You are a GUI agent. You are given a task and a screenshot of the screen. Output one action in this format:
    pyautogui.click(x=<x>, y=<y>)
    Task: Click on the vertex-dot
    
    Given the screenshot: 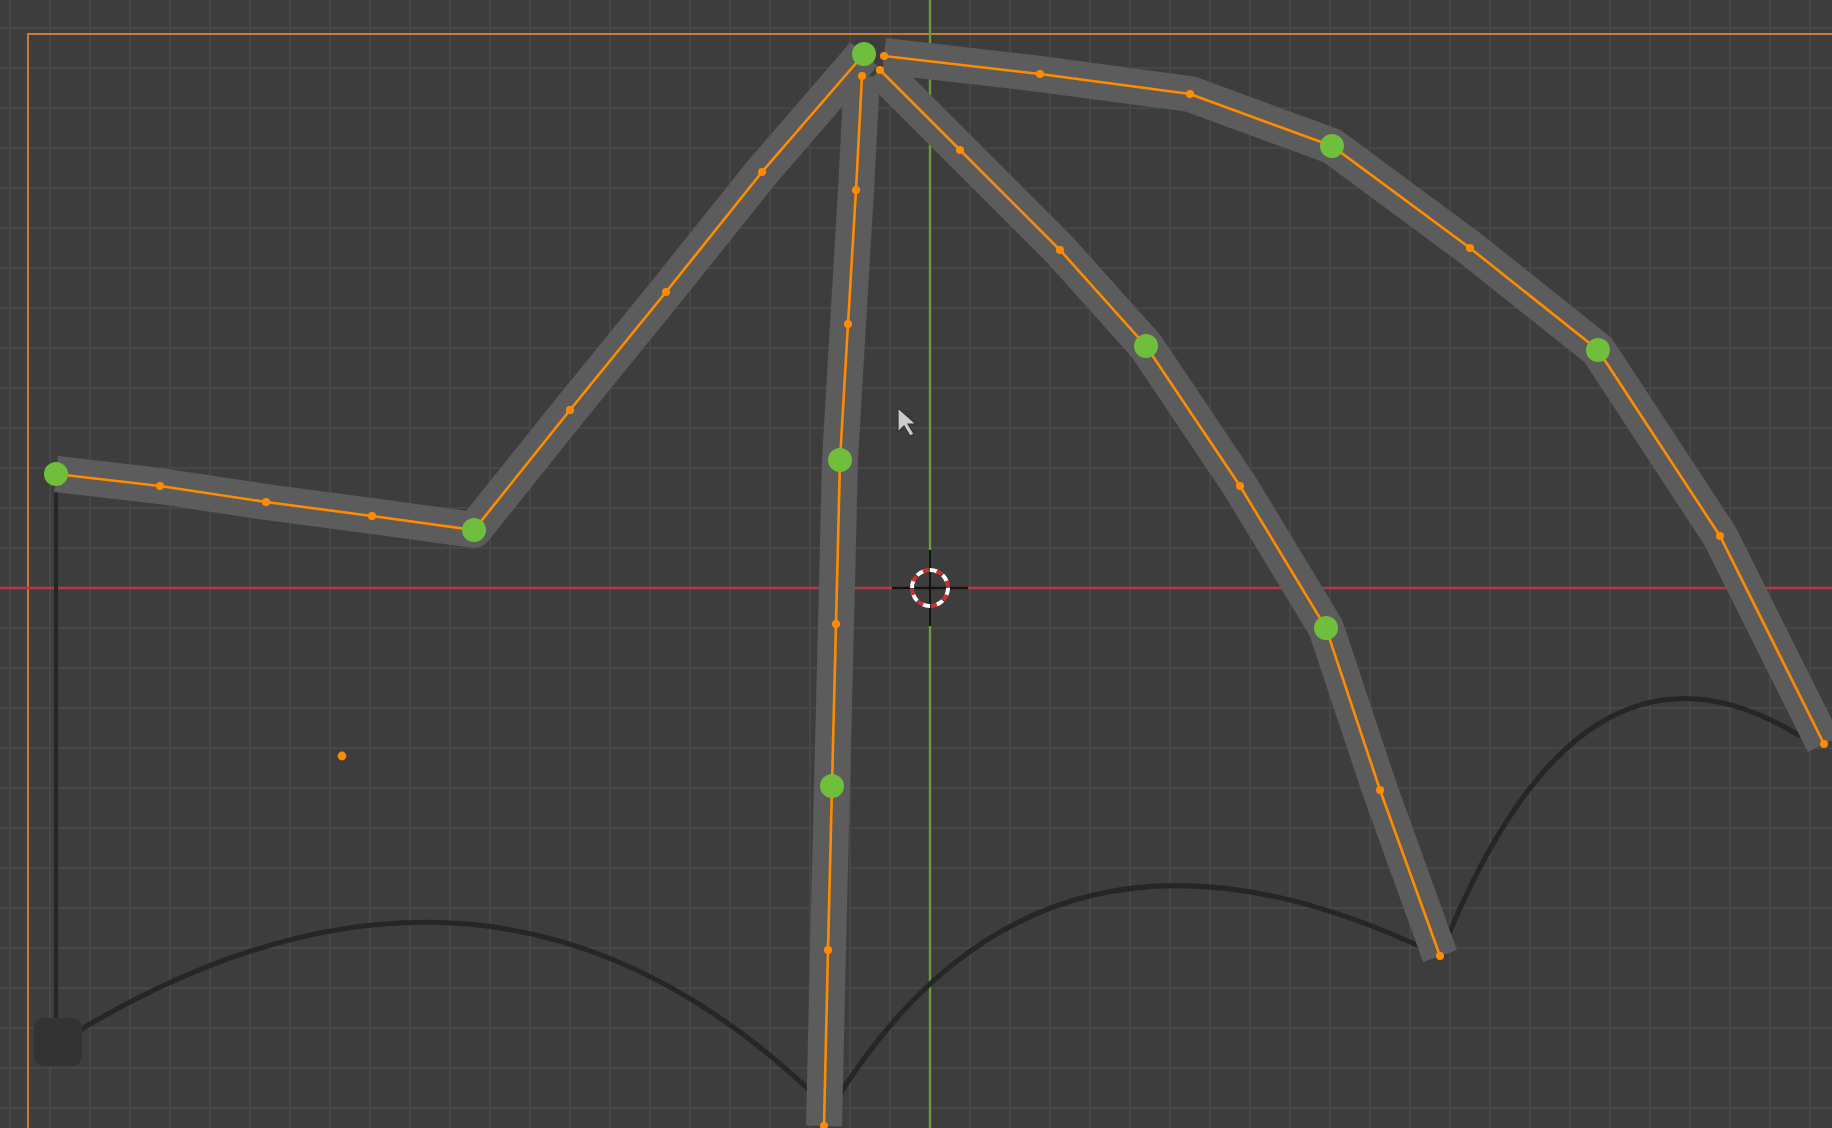 What is the action you would take?
    pyautogui.click(x=342, y=756)
    